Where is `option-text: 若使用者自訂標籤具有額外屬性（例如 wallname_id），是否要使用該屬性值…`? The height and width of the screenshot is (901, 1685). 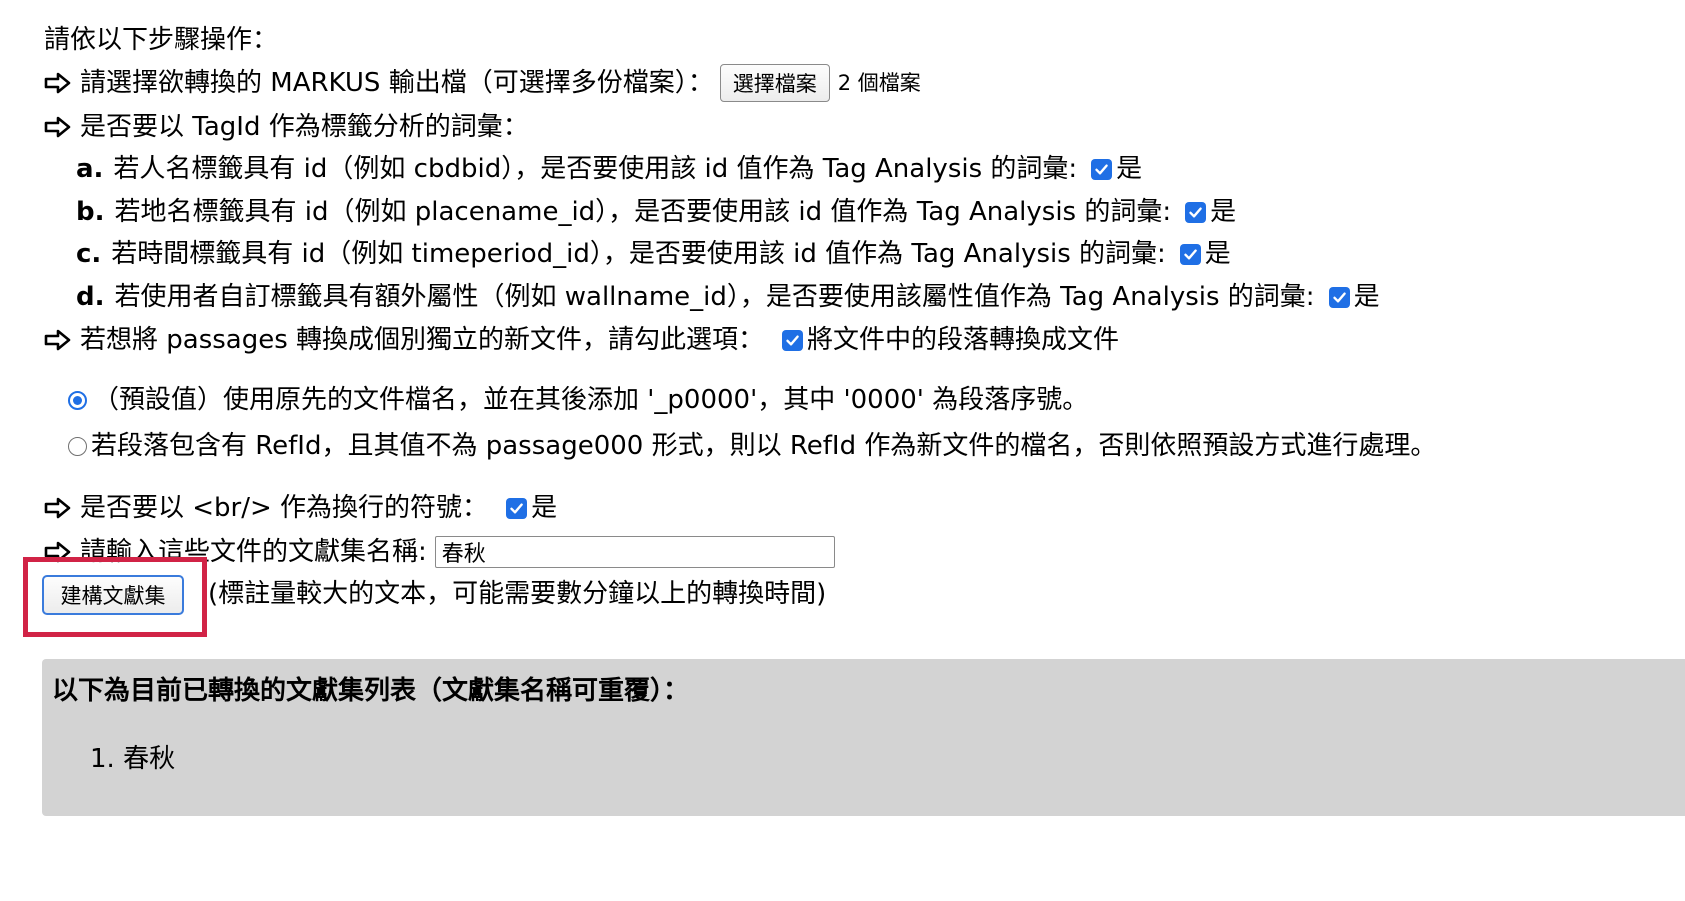 option-text: 若使用者自訂標籤具有額外屬性（例如 wallname_id），是否要使用該屬性值… is located at coordinates (714, 297).